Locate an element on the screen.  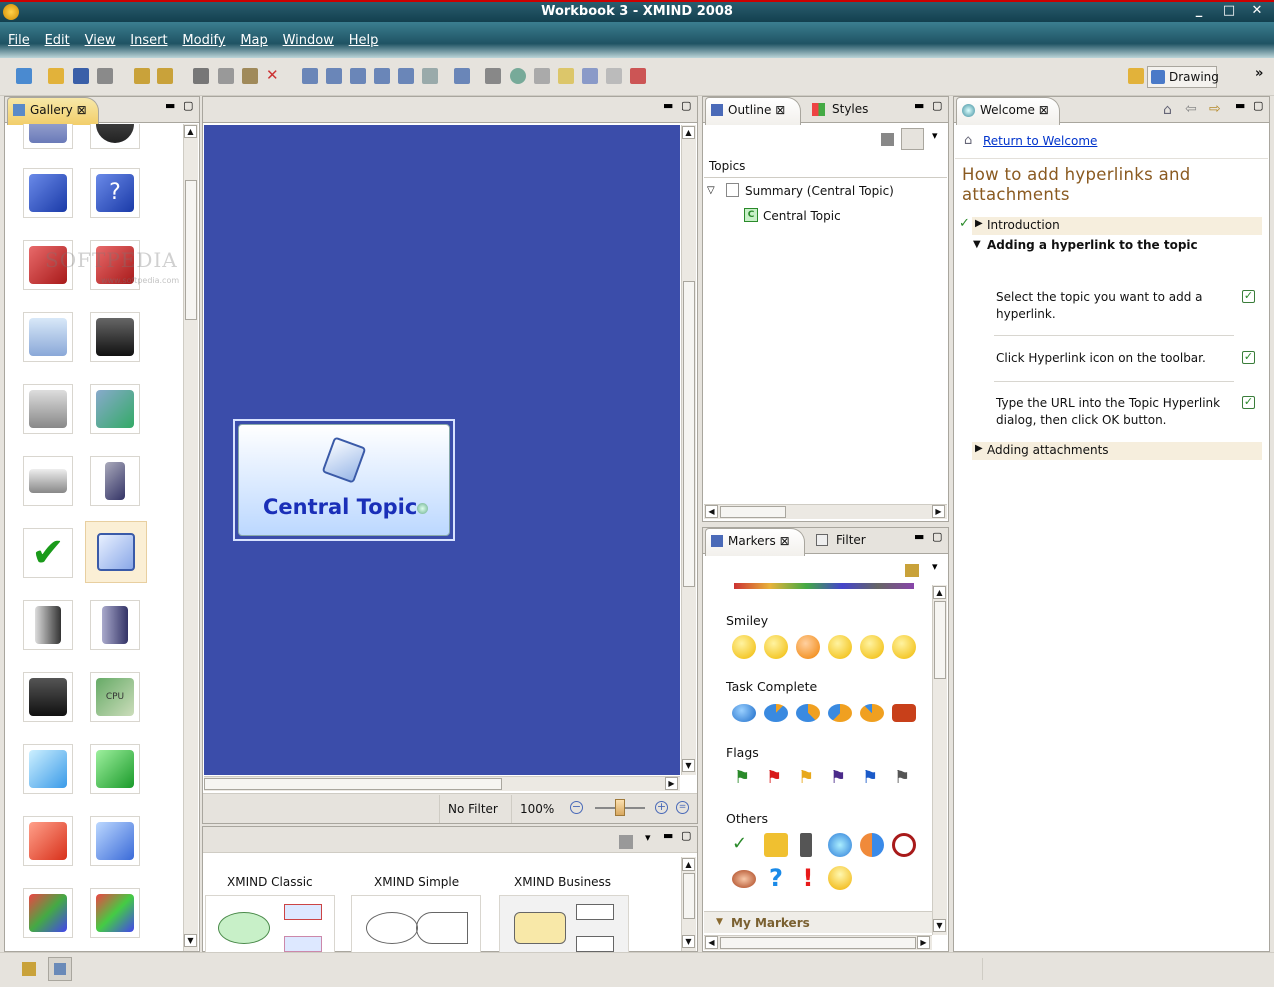
zoom-in-icon: + is located at coordinates (661, 807).